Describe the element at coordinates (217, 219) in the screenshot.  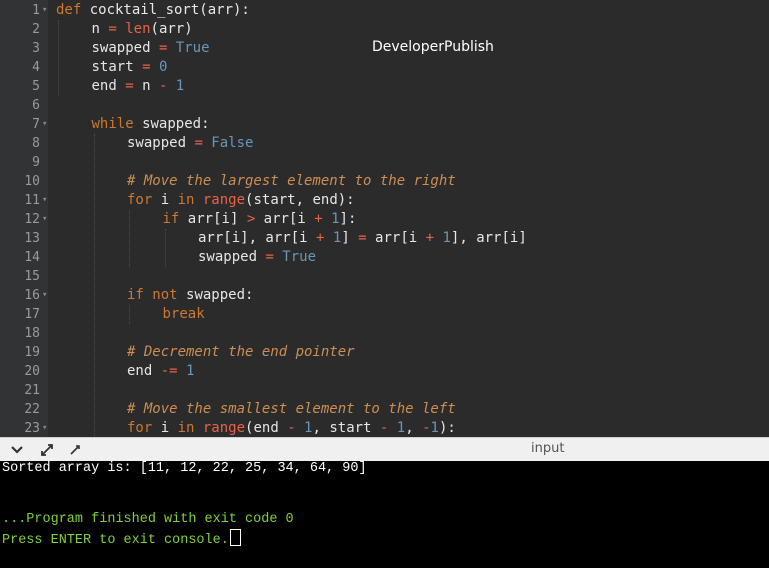
I see `code-token: arr[i]` at that location.